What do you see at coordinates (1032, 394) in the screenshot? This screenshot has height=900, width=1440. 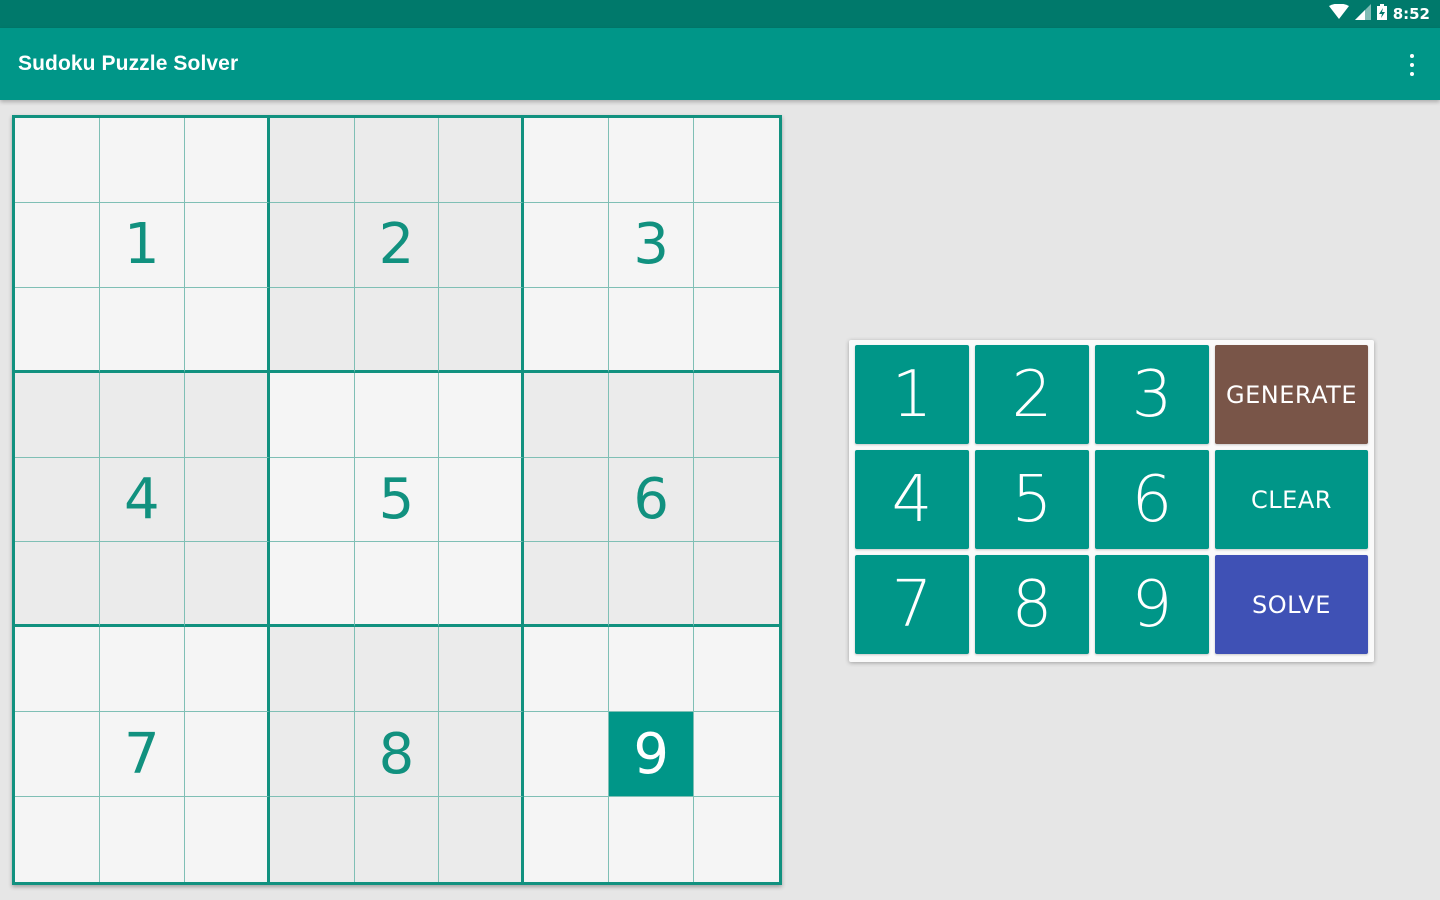 I see `key-2: 2` at bounding box center [1032, 394].